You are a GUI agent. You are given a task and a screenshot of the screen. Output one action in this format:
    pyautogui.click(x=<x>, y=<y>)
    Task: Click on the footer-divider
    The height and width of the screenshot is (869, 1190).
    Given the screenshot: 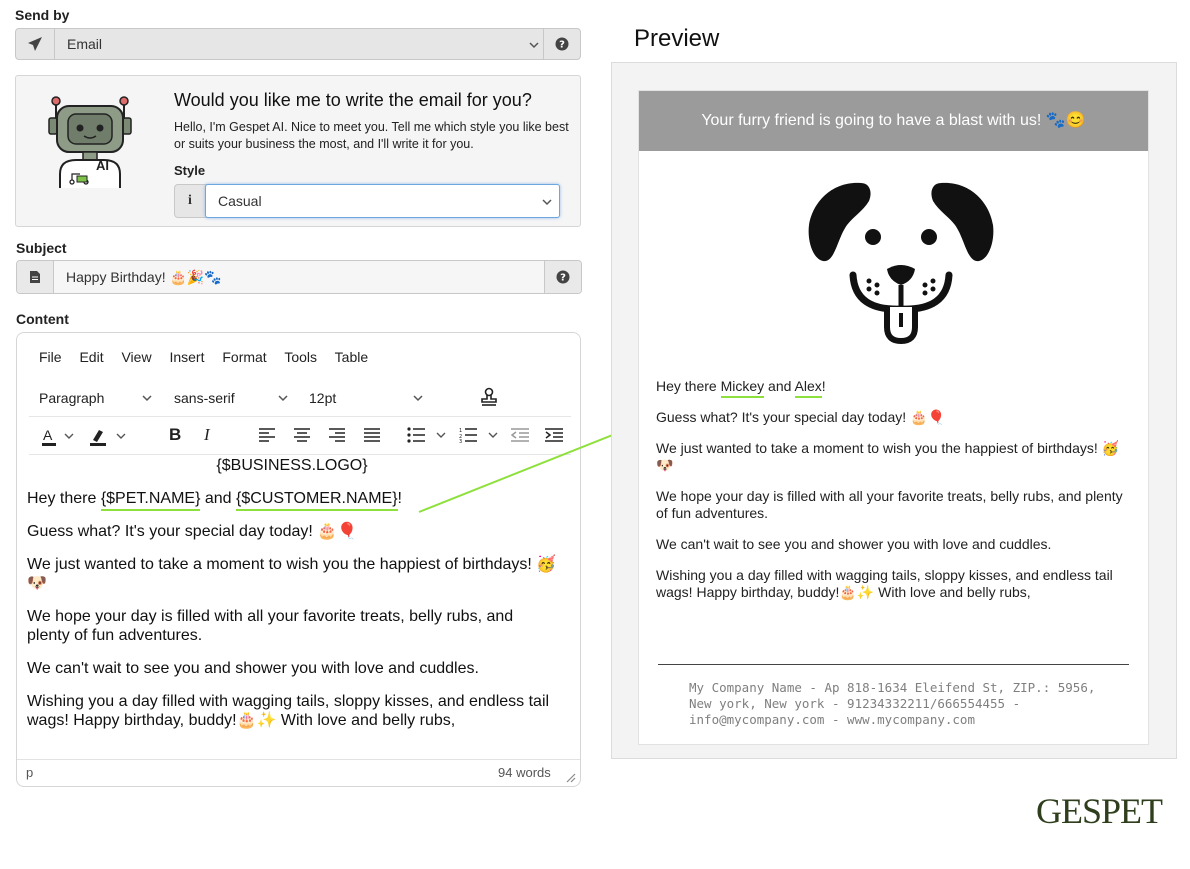 What is the action you would take?
    pyautogui.click(x=893, y=664)
    